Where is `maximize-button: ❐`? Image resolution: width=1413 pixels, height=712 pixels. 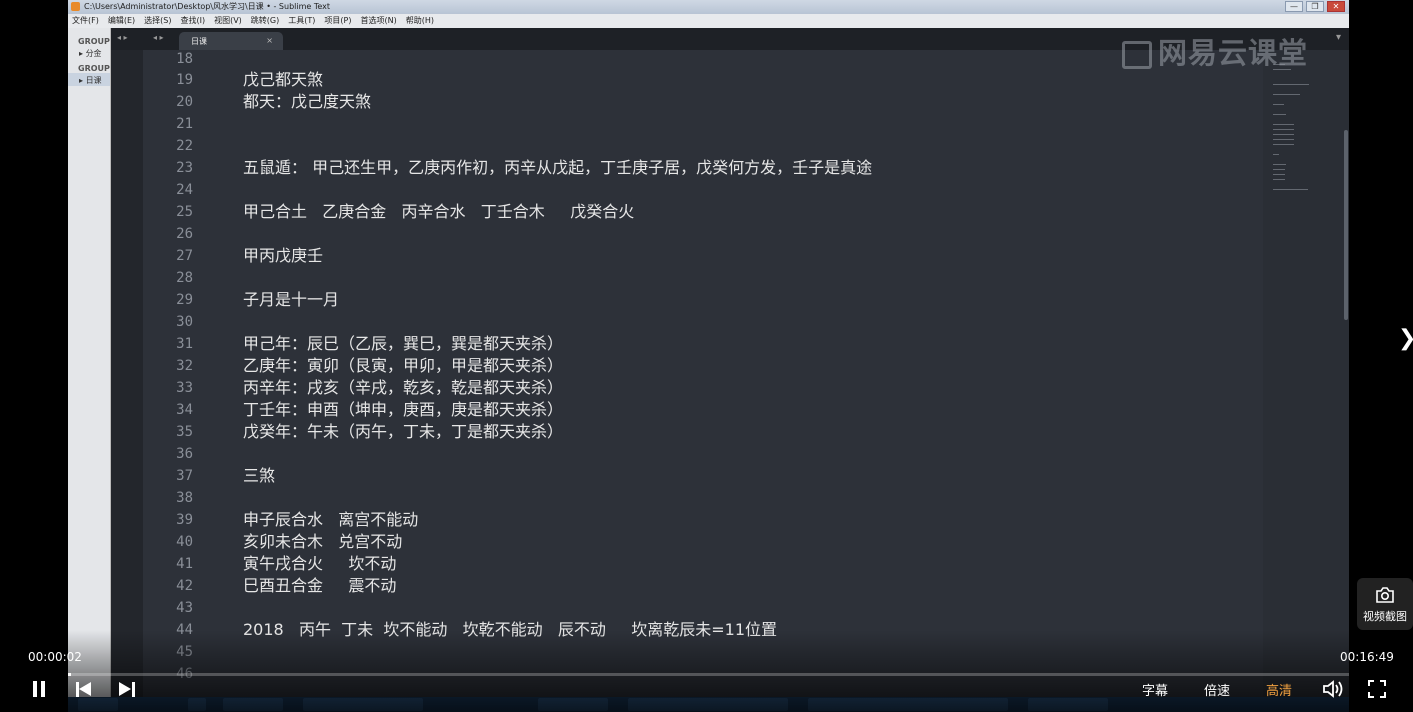 maximize-button: ❐ is located at coordinates (1315, 6).